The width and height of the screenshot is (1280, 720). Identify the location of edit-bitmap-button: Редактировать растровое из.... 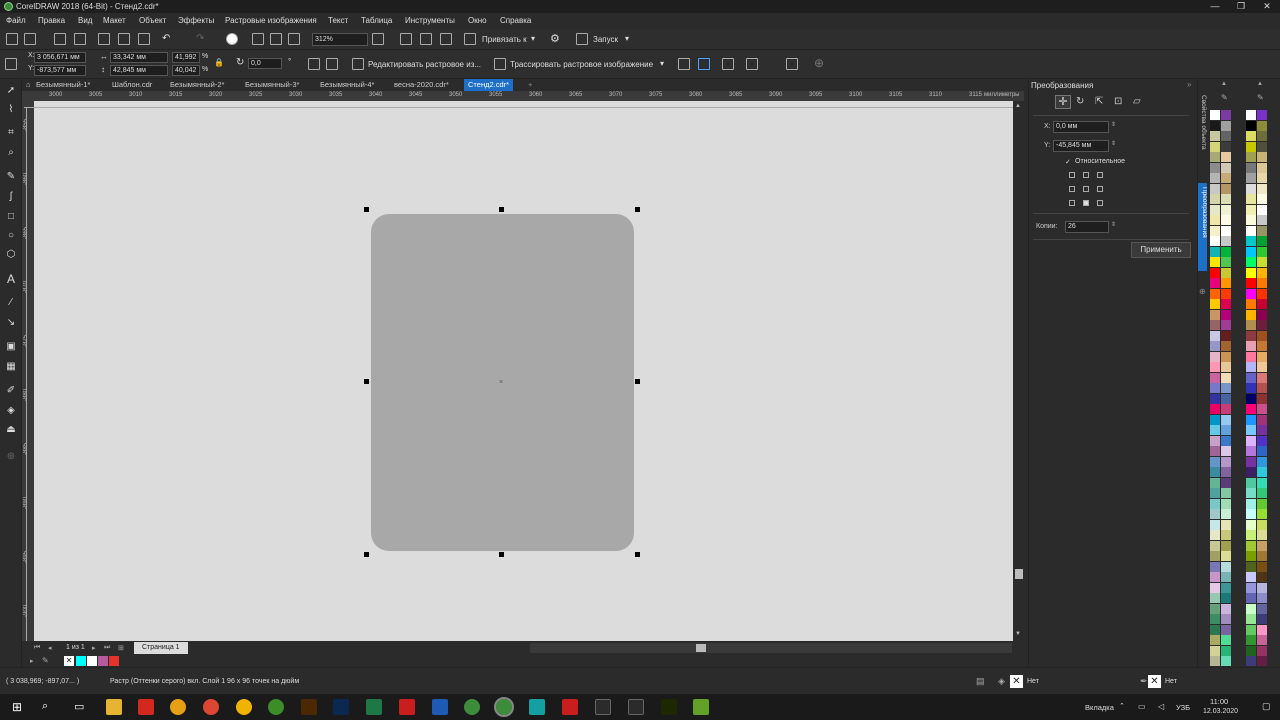
(424, 64).